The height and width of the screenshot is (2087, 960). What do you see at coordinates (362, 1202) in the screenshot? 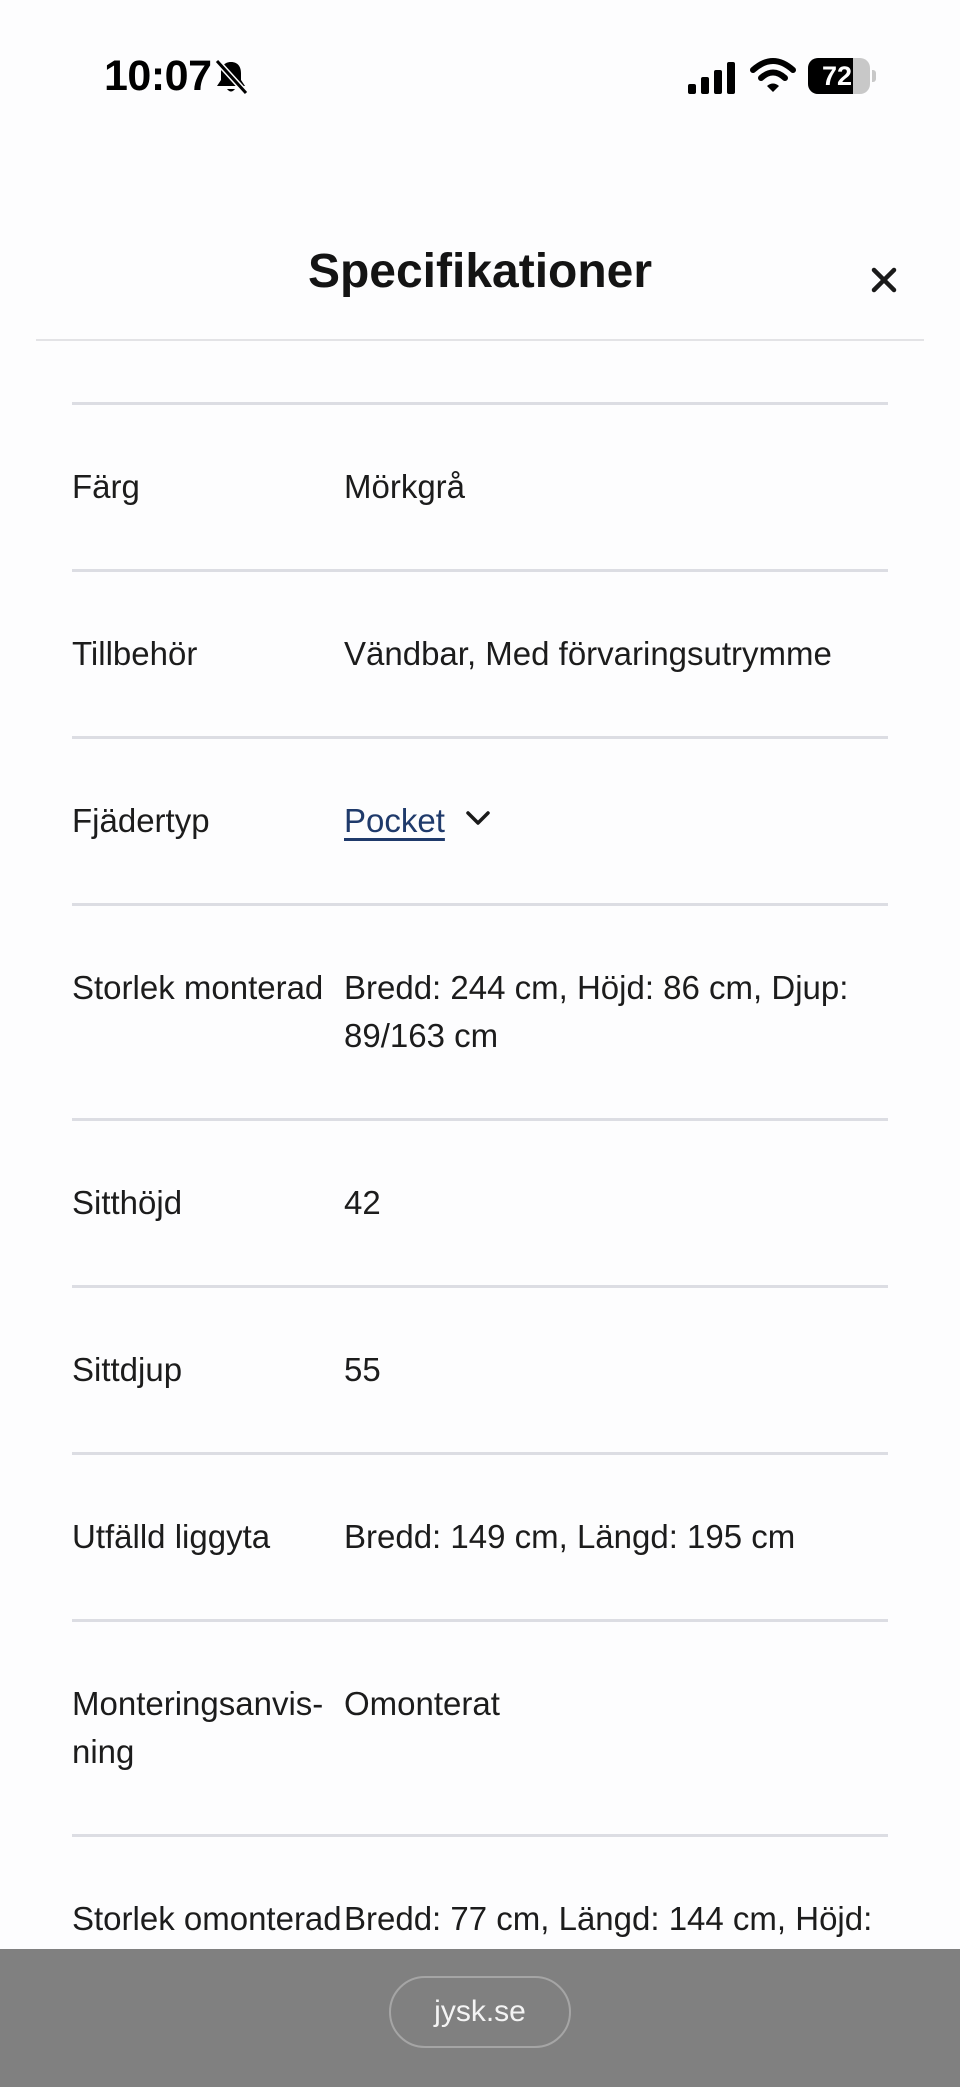
I see `spec-value: 42` at bounding box center [362, 1202].